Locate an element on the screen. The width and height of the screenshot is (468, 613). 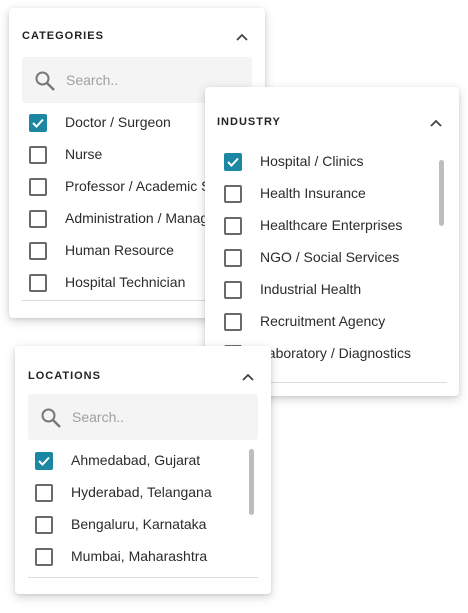
industry-item: NGO / Social Services is located at coordinates (334, 259).